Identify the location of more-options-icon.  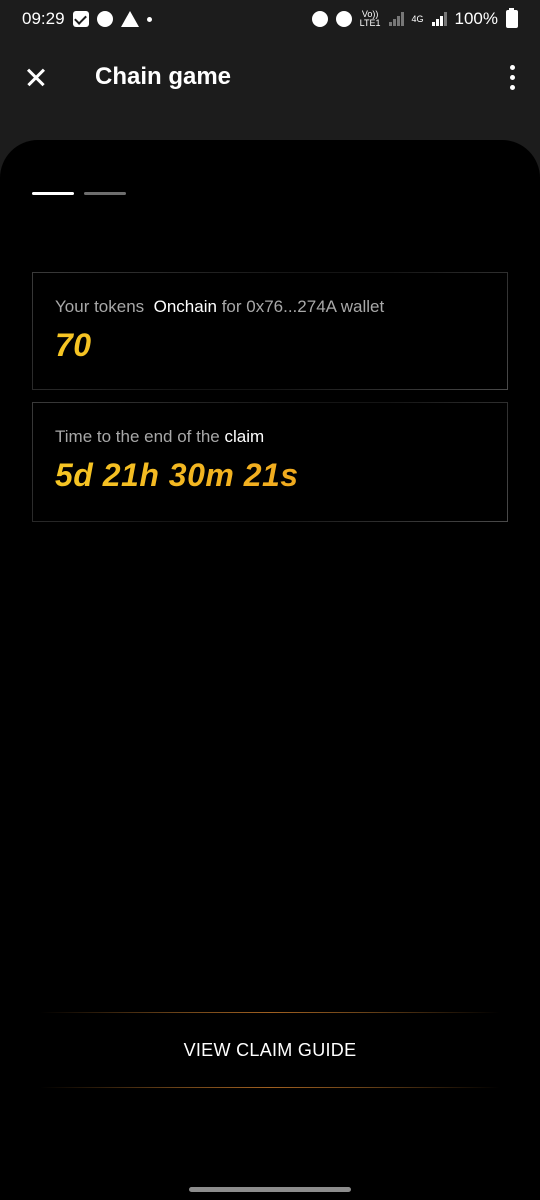
(512, 77).